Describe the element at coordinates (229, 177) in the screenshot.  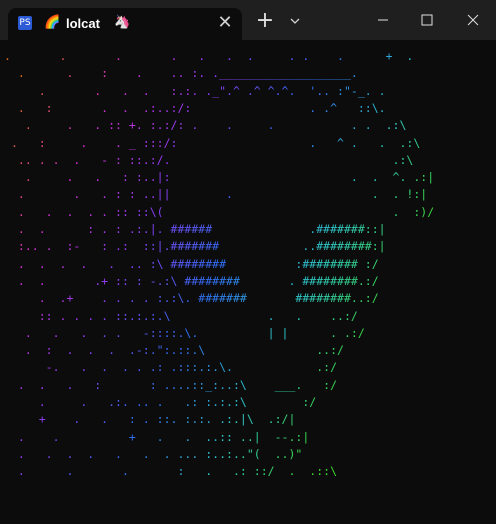
I see `terminal-line: . . . : :..|: . . ^. .:|` at that location.